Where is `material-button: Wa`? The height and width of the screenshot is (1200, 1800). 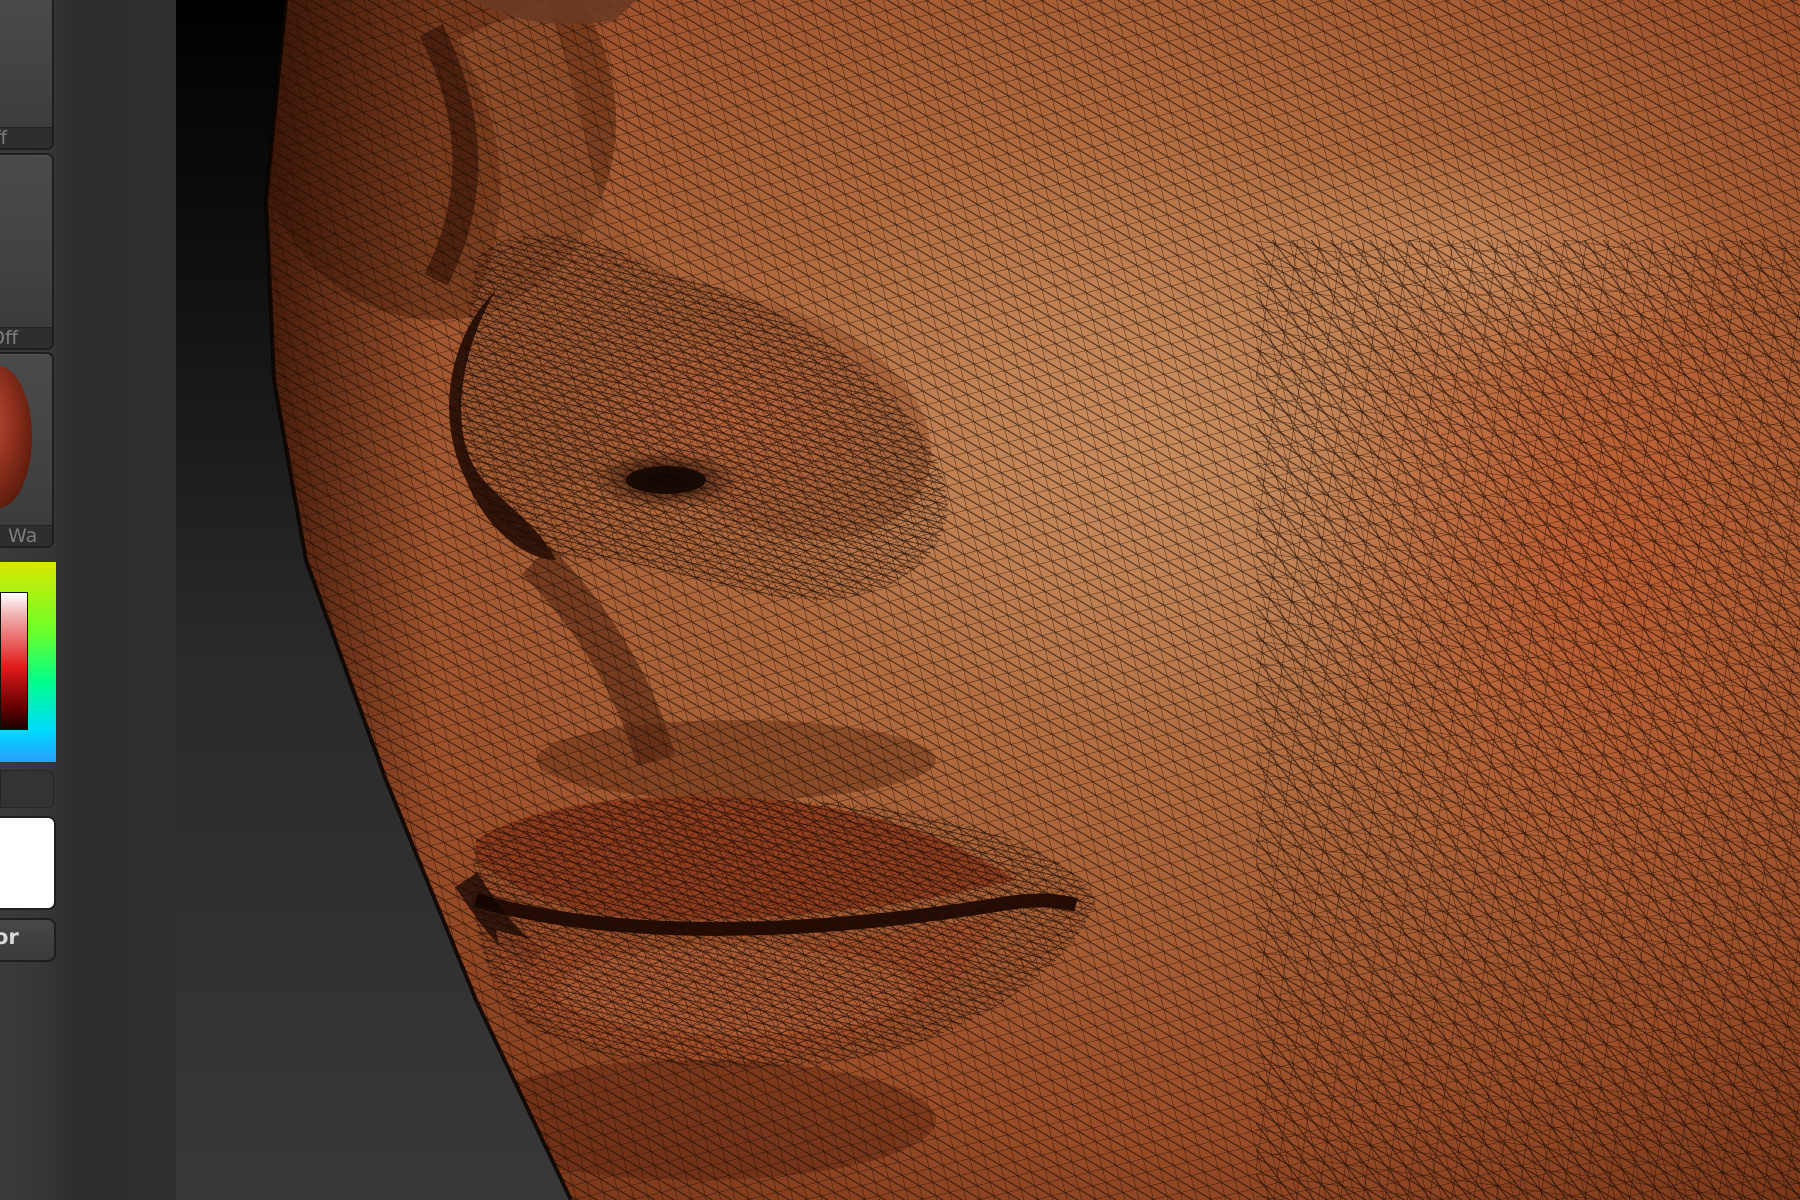
material-button: Wa is located at coordinates (27, 450).